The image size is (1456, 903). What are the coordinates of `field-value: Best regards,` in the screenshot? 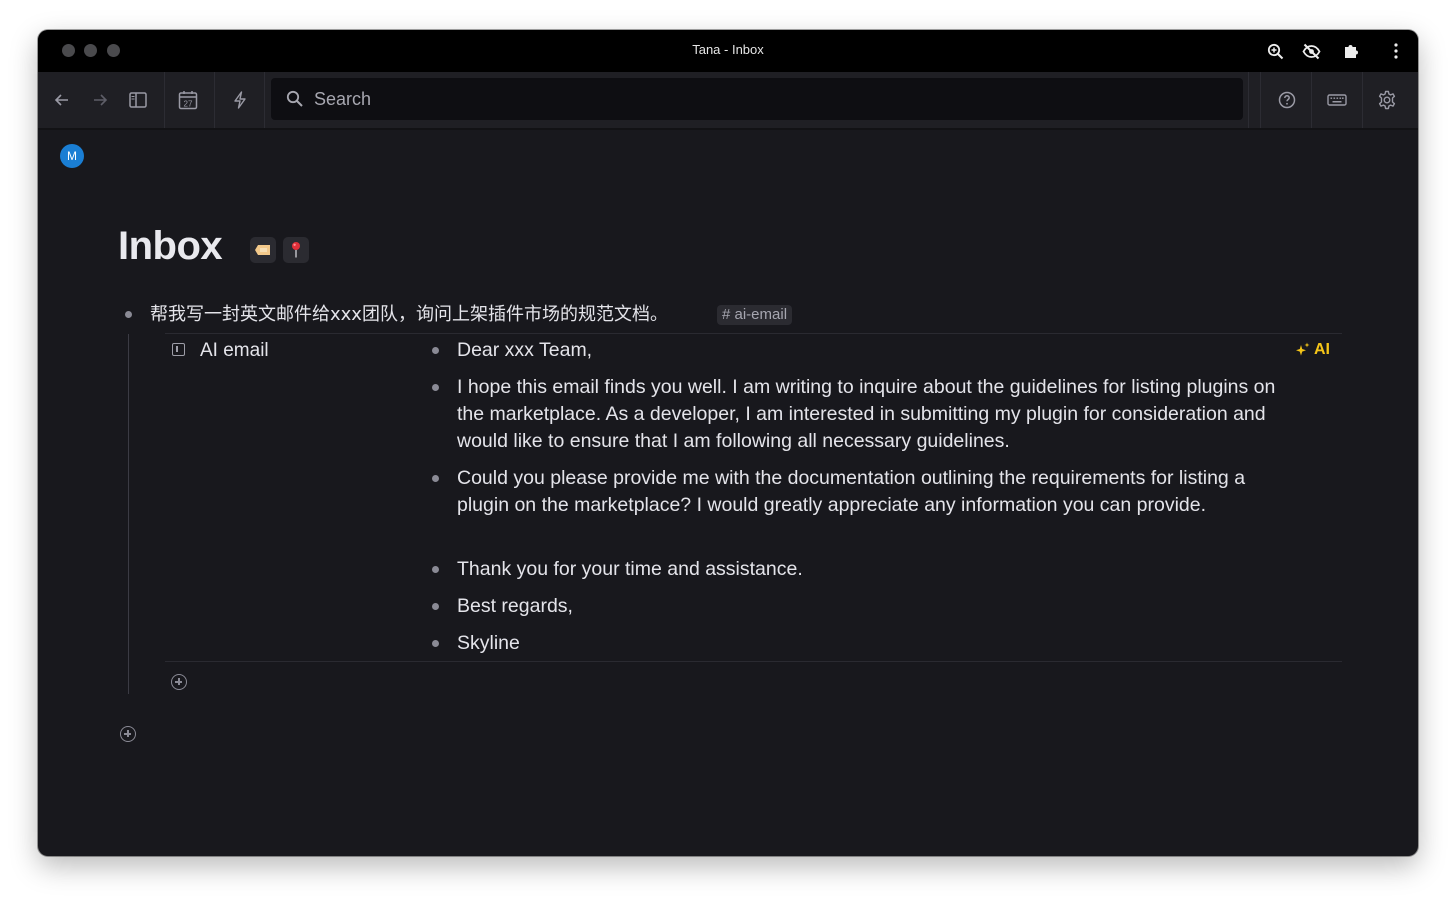 It's located at (867, 606).